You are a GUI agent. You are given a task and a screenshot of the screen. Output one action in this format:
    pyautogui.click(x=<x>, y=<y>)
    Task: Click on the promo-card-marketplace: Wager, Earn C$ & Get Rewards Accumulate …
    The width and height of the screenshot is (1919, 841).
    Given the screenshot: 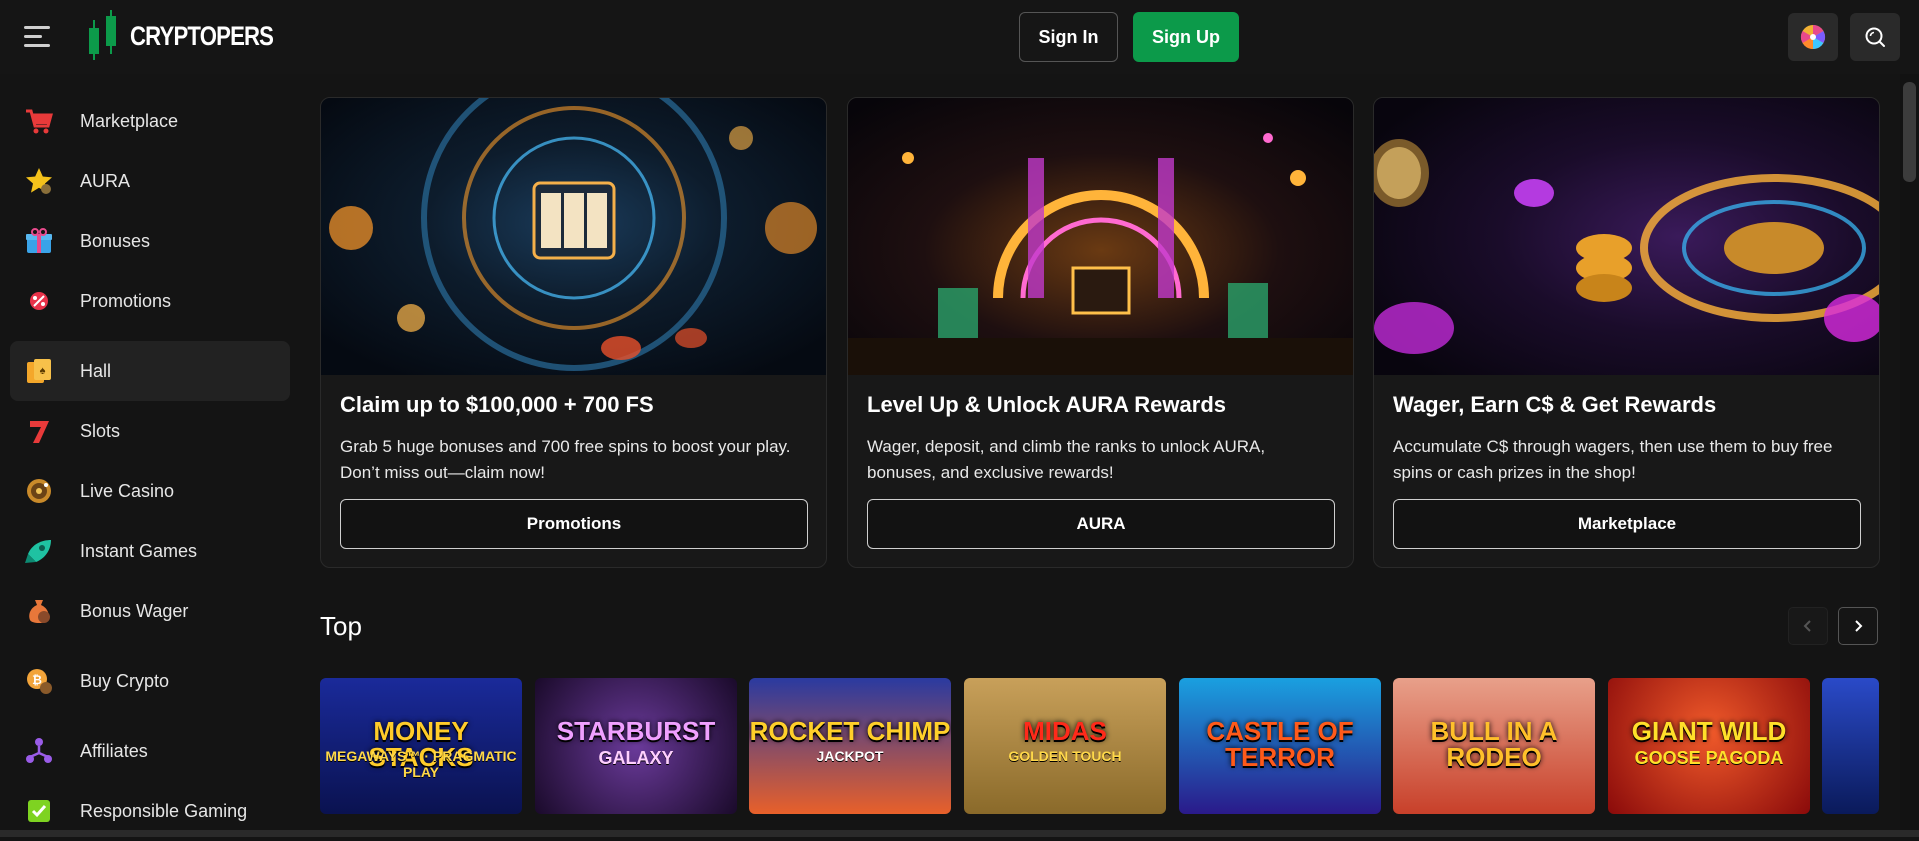 What is the action you would take?
    pyautogui.click(x=1626, y=332)
    